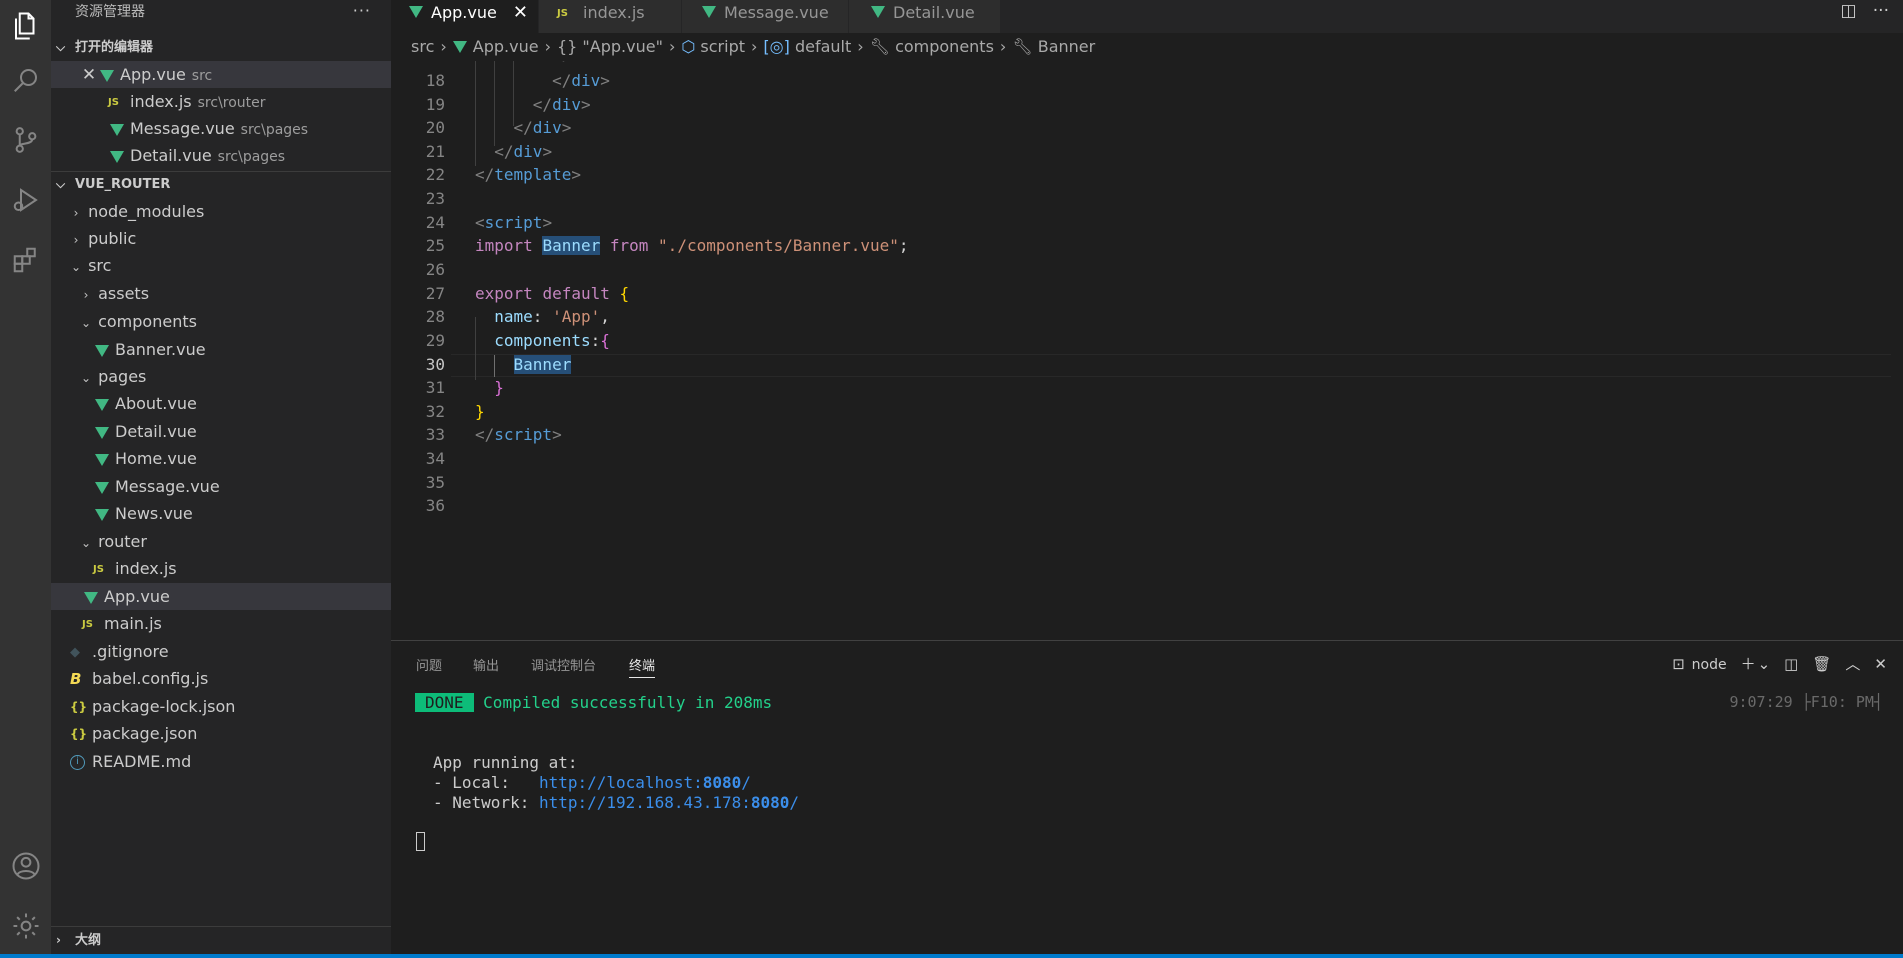  What do you see at coordinates (1880, 664) in the screenshot?
I see `close-panel-icon: ✕` at bounding box center [1880, 664].